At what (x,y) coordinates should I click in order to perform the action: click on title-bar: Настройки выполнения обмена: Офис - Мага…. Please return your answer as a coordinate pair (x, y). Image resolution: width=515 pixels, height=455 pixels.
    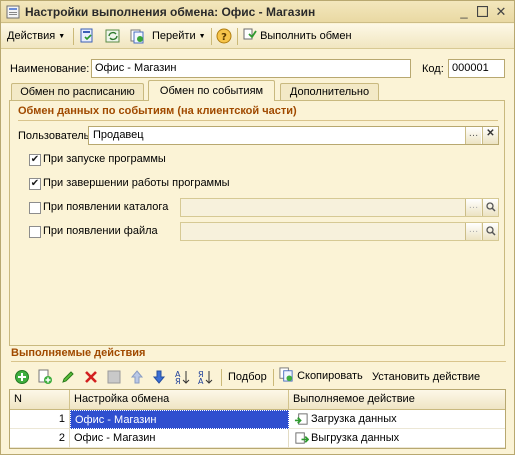
    Looking at the image, I should click on (257, 12).